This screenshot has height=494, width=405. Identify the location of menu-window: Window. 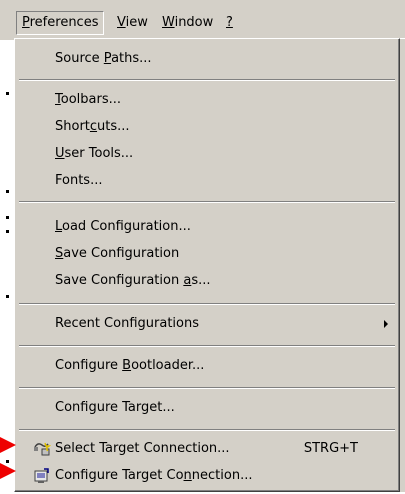
(187, 23).